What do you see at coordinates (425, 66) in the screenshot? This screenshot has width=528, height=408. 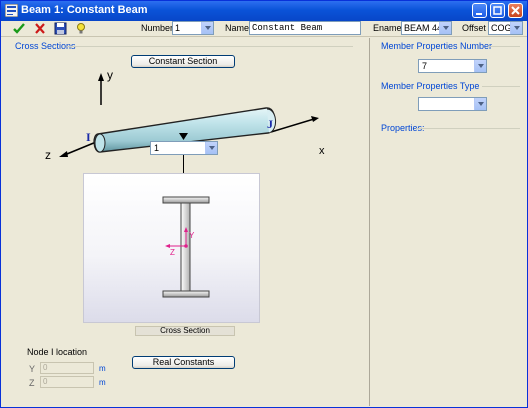 I see `member-properties-number-value: 7` at bounding box center [425, 66].